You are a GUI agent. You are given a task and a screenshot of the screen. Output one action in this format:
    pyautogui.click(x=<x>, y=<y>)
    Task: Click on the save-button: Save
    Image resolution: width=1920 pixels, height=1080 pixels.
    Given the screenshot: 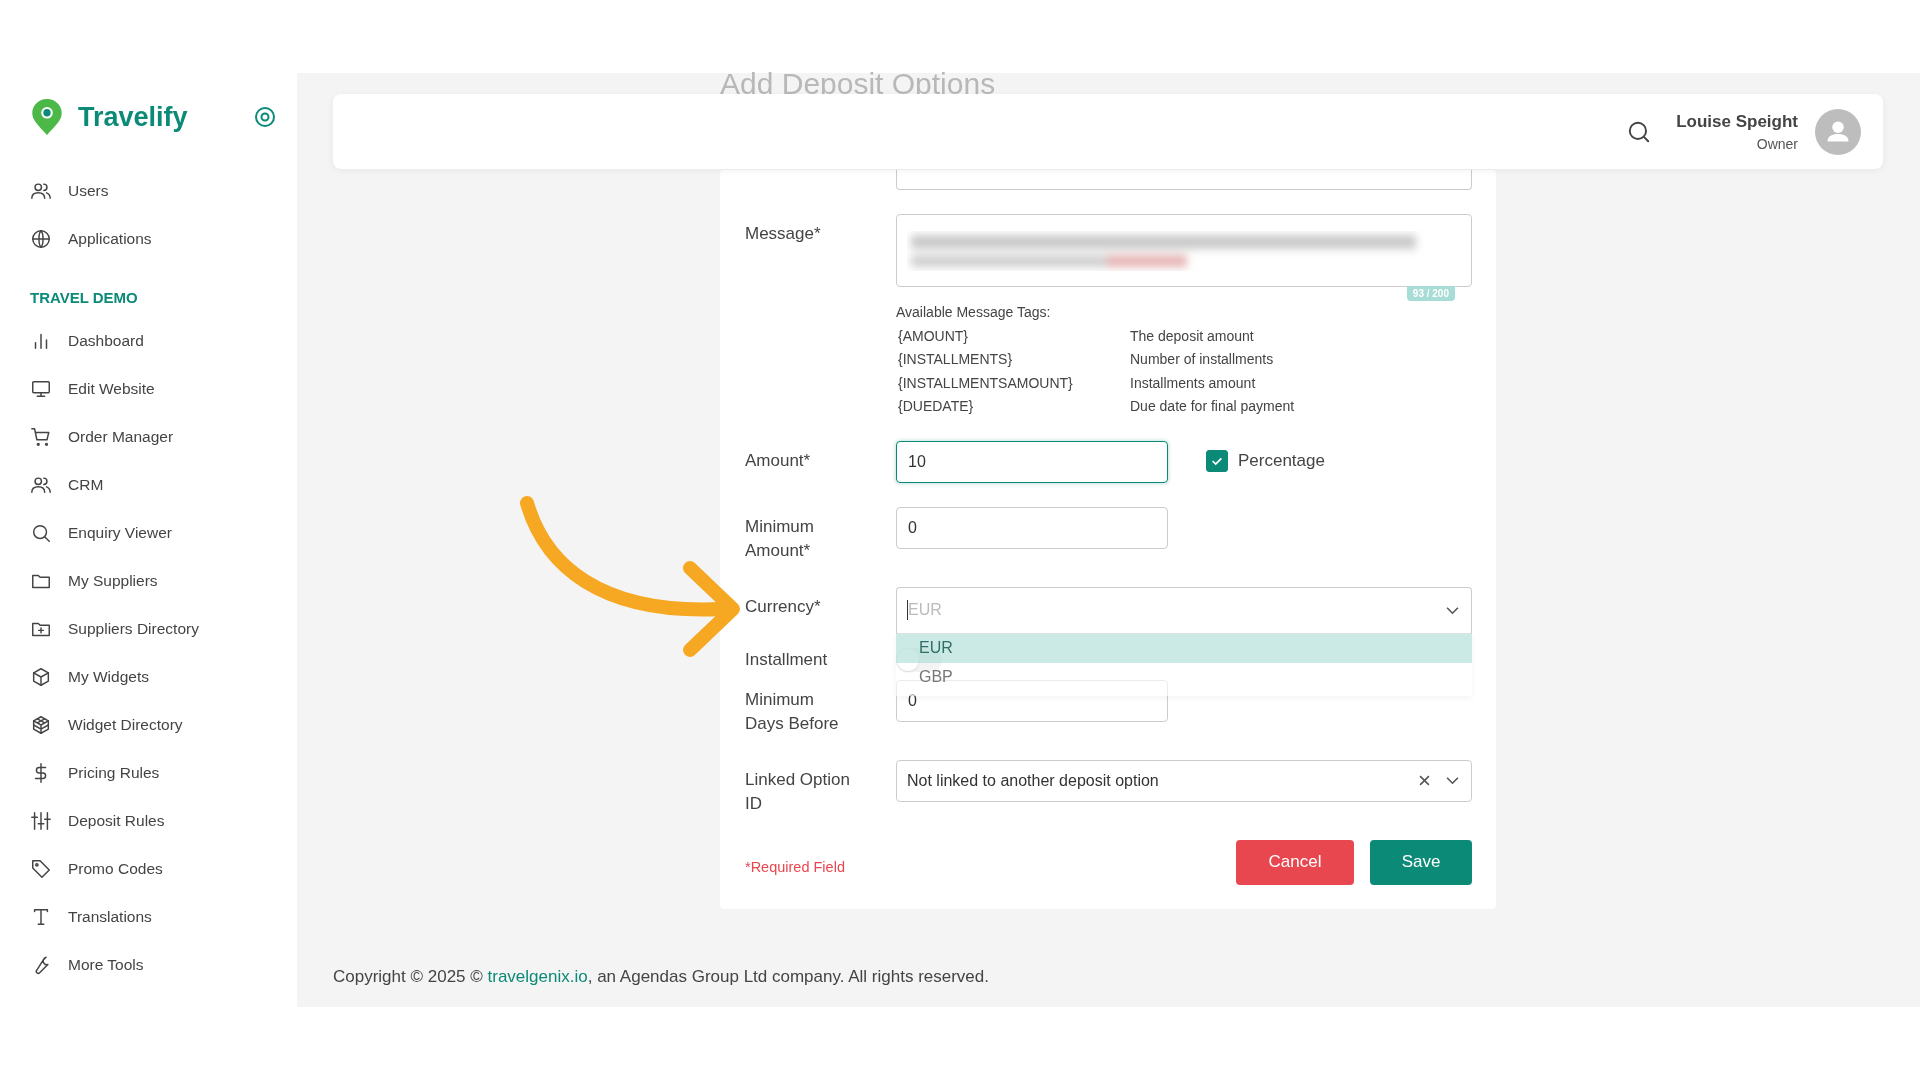 What is the action you would take?
    pyautogui.click(x=1421, y=862)
    